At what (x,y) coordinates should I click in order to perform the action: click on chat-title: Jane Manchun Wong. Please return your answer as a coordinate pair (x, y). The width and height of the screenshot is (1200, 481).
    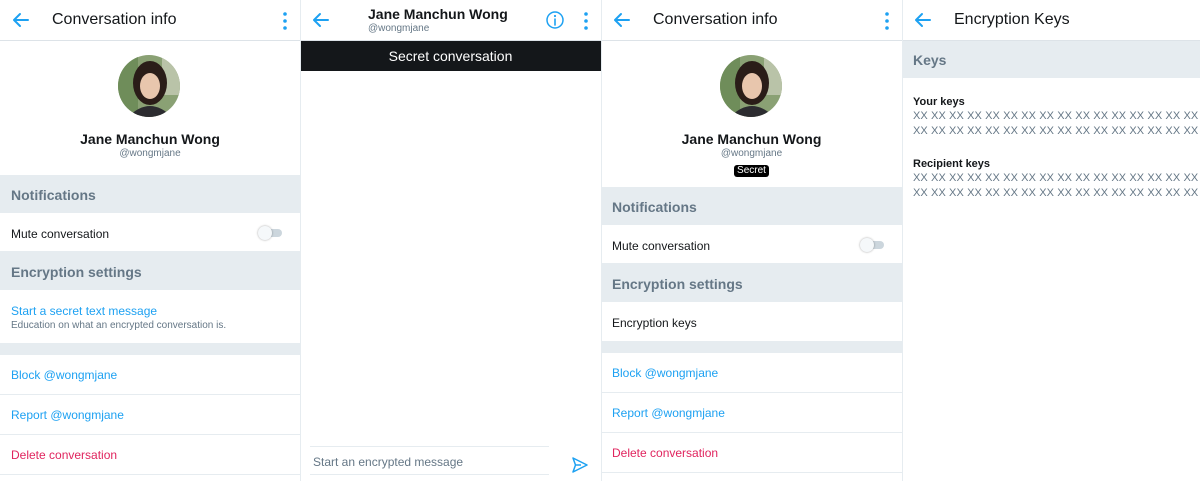
    Looking at the image, I should click on (438, 14).